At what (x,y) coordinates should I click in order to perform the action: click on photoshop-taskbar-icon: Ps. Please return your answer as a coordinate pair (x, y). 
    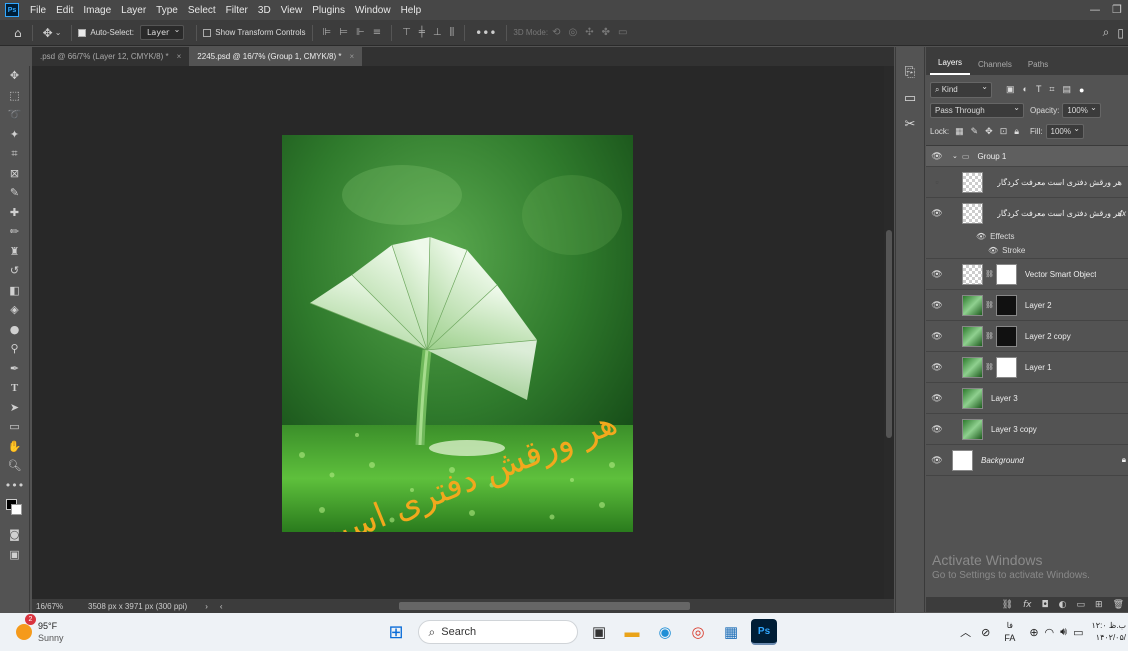
    Looking at the image, I should click on (764, 632).